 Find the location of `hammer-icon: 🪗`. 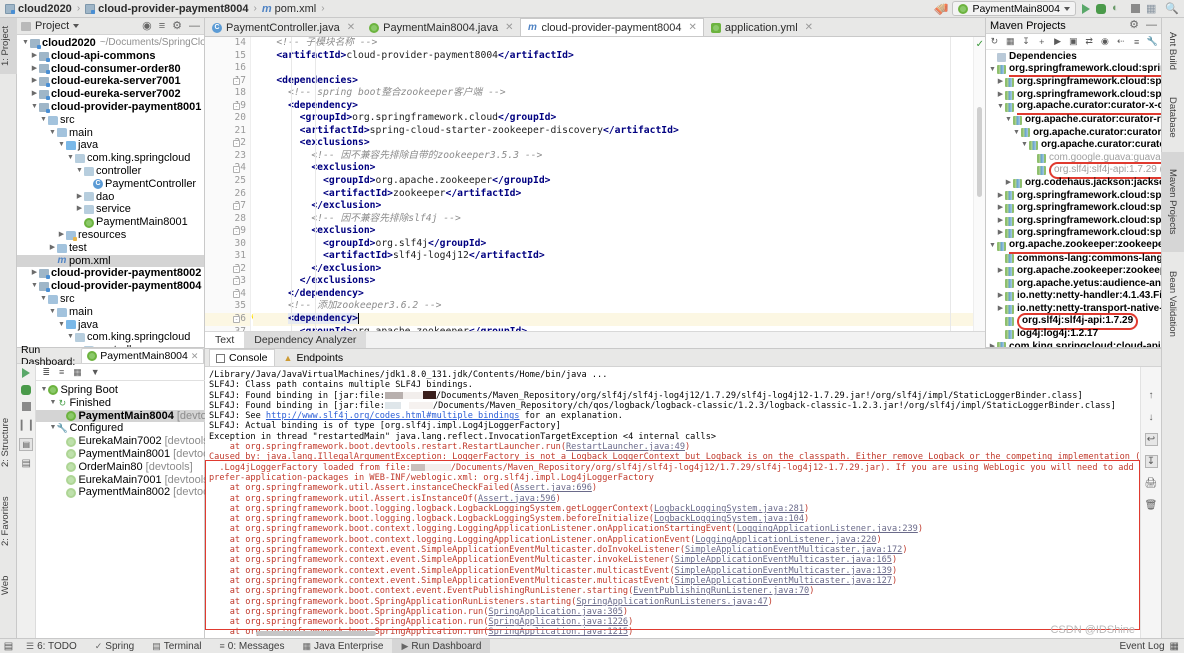

hammer-icon: 🪗 is located at coordinates (940, 9).